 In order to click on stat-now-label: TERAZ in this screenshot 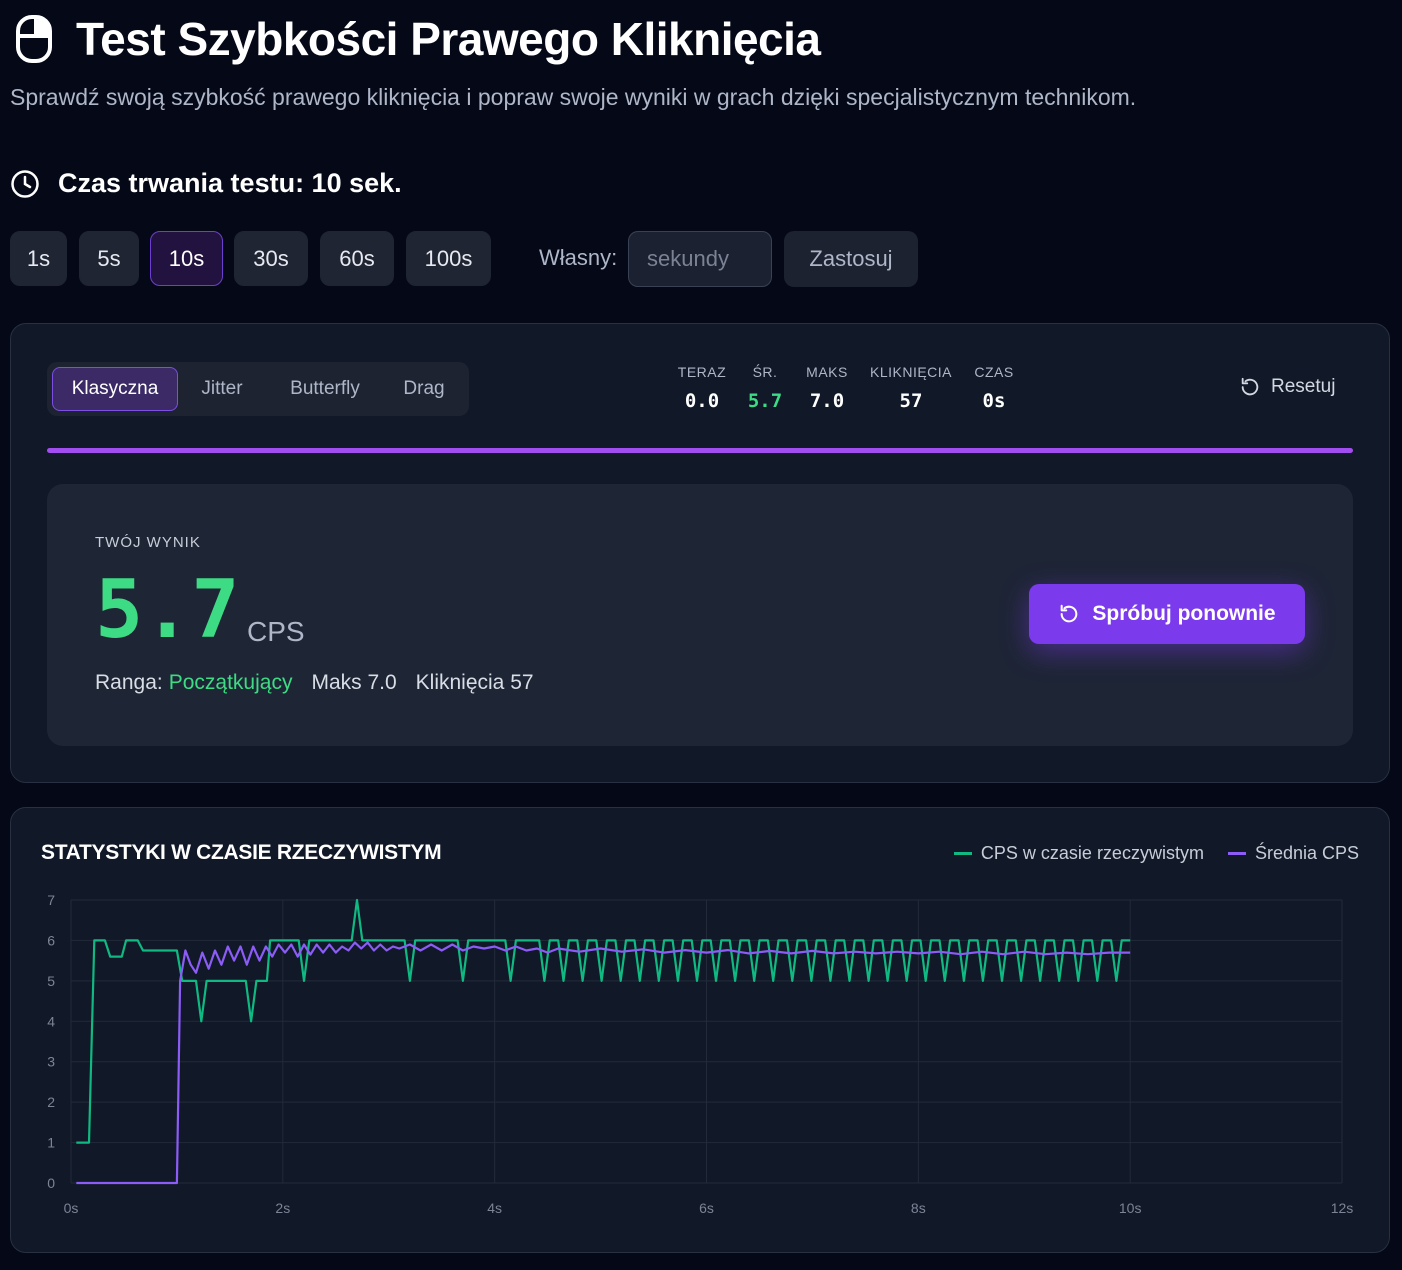, I will do `click(702, 372)`.